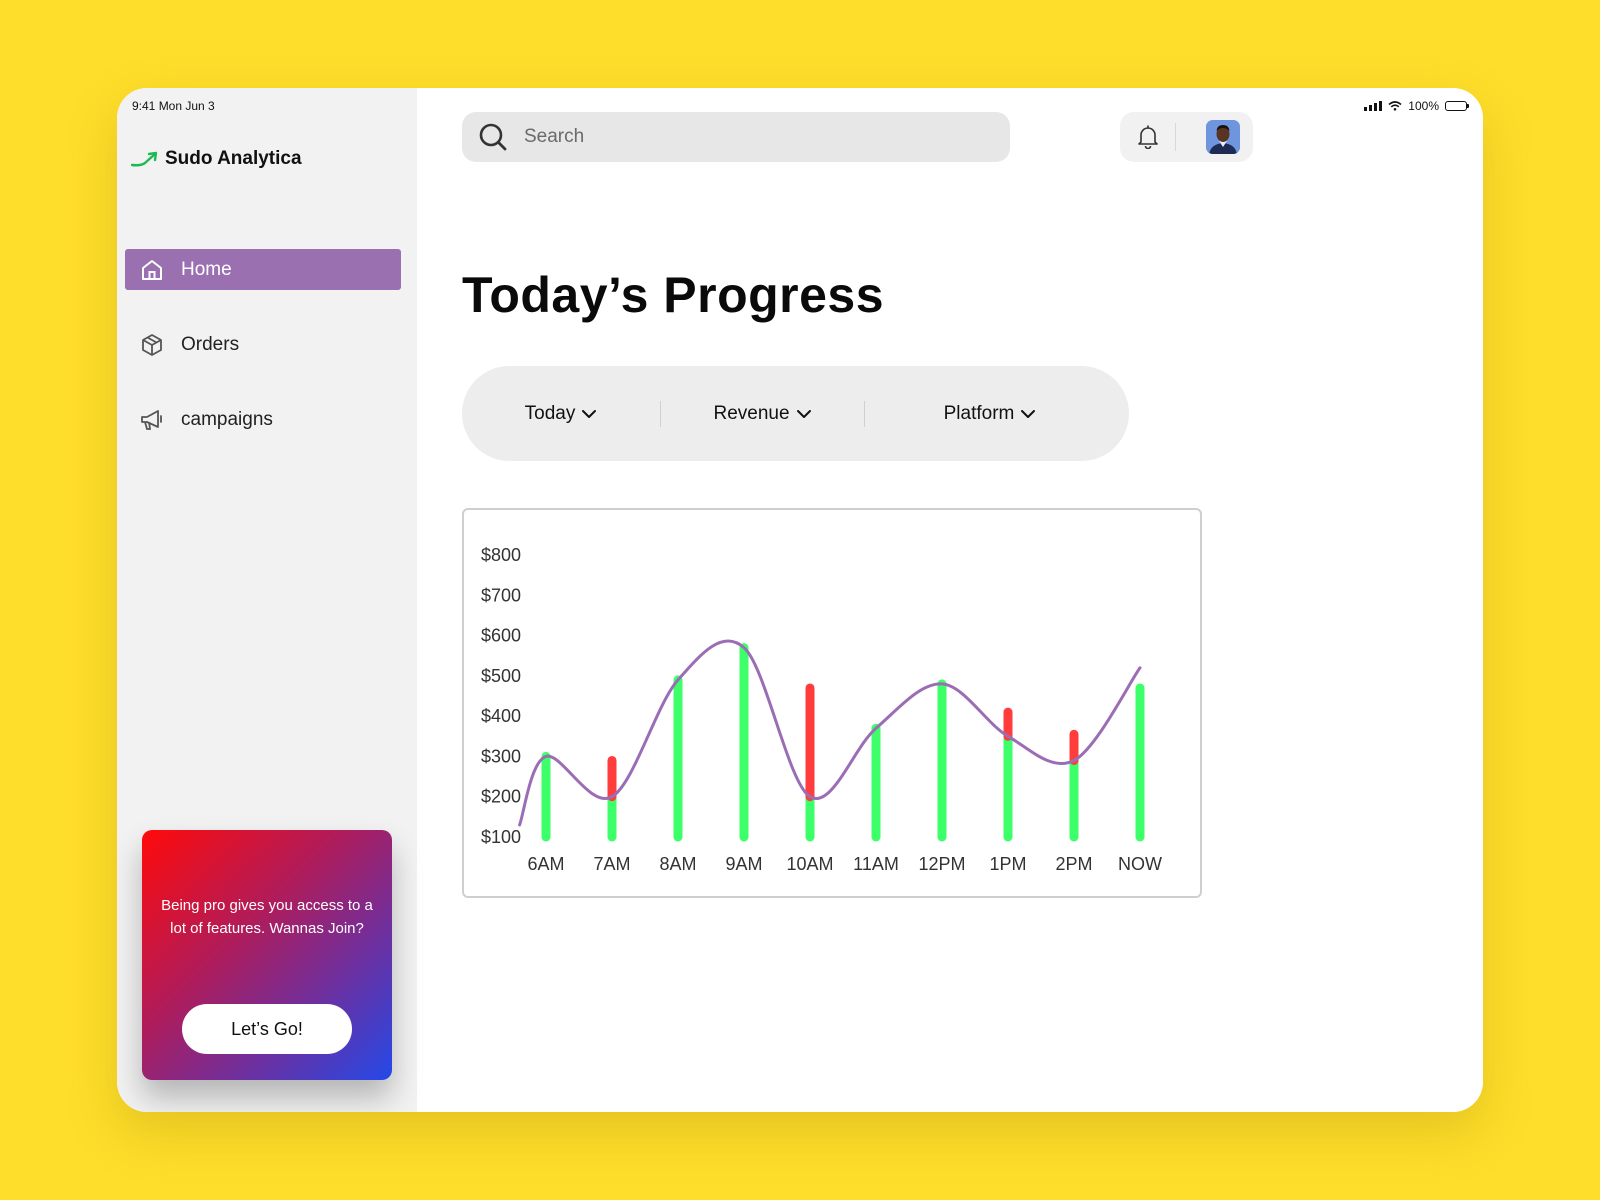 This screenshot has width=1600, height=1200. I want to click on notifications-button, so click(1147, 137).